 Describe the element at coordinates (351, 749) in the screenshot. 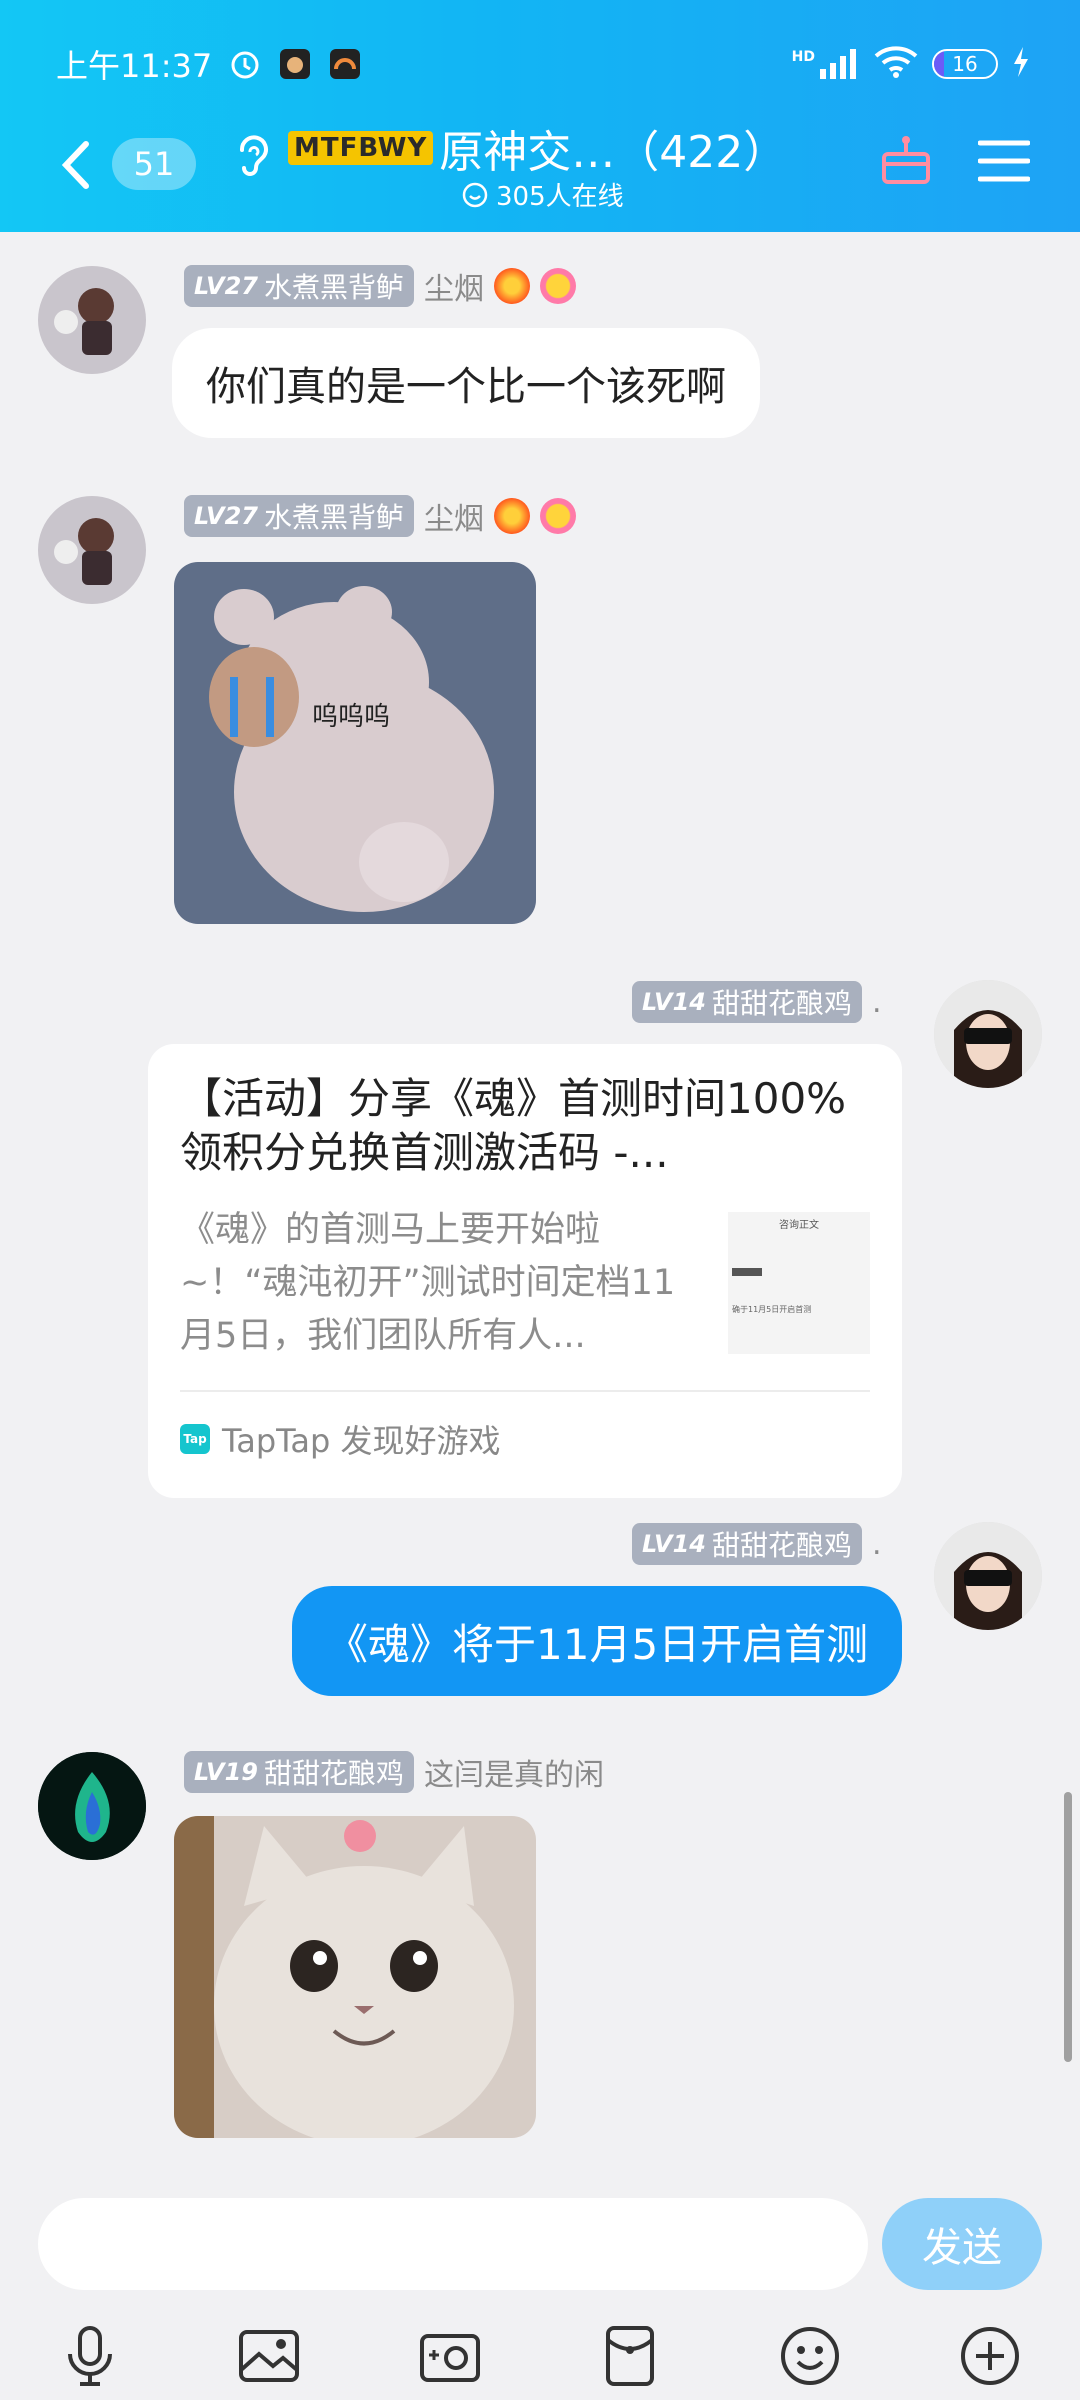

I see `crying-bear-sticker` at that location.